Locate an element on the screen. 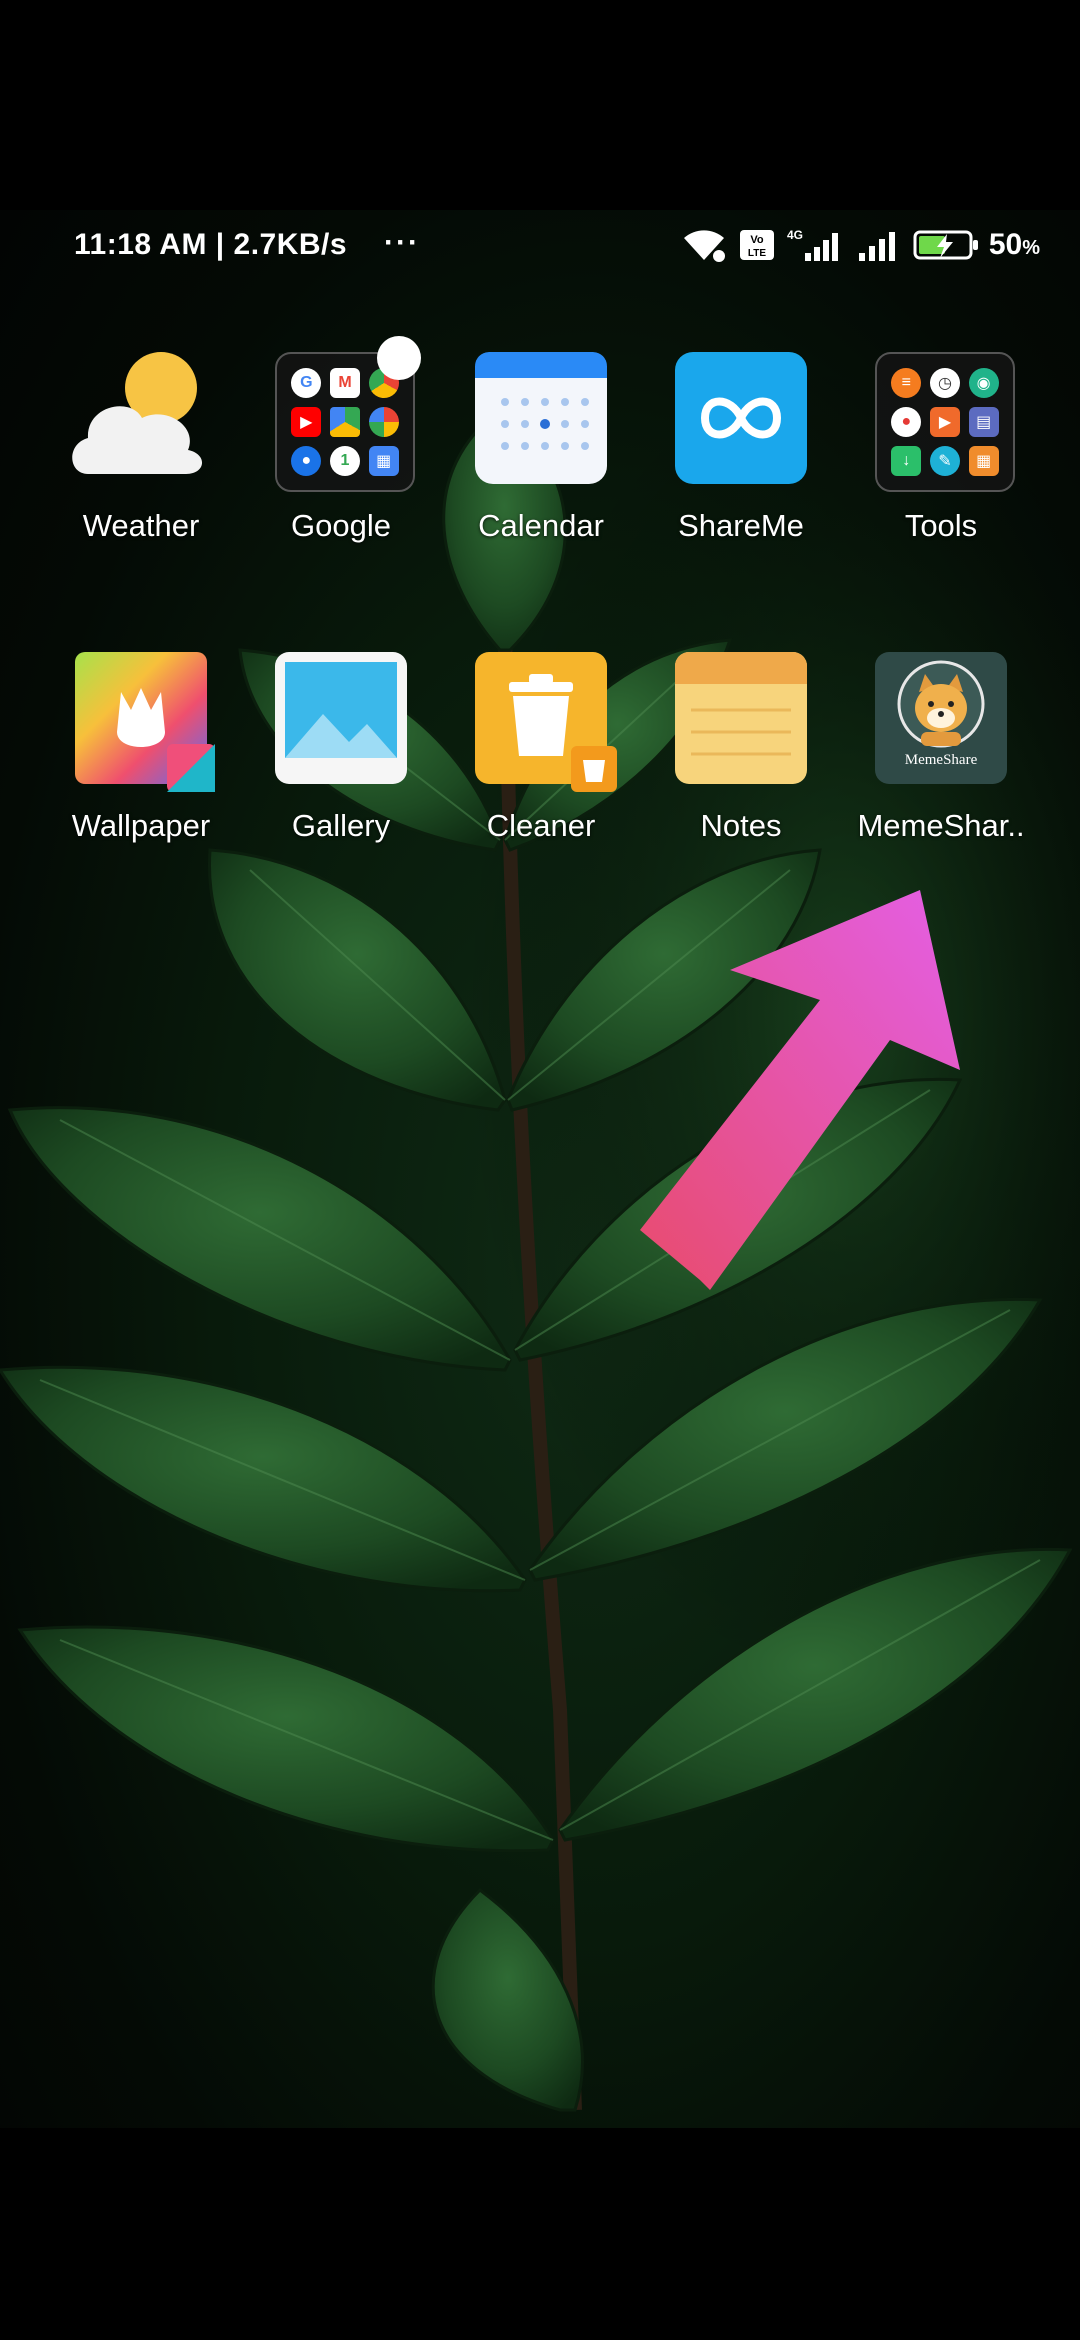  battery-percent: 50% is located at coordinates (1014, 244).